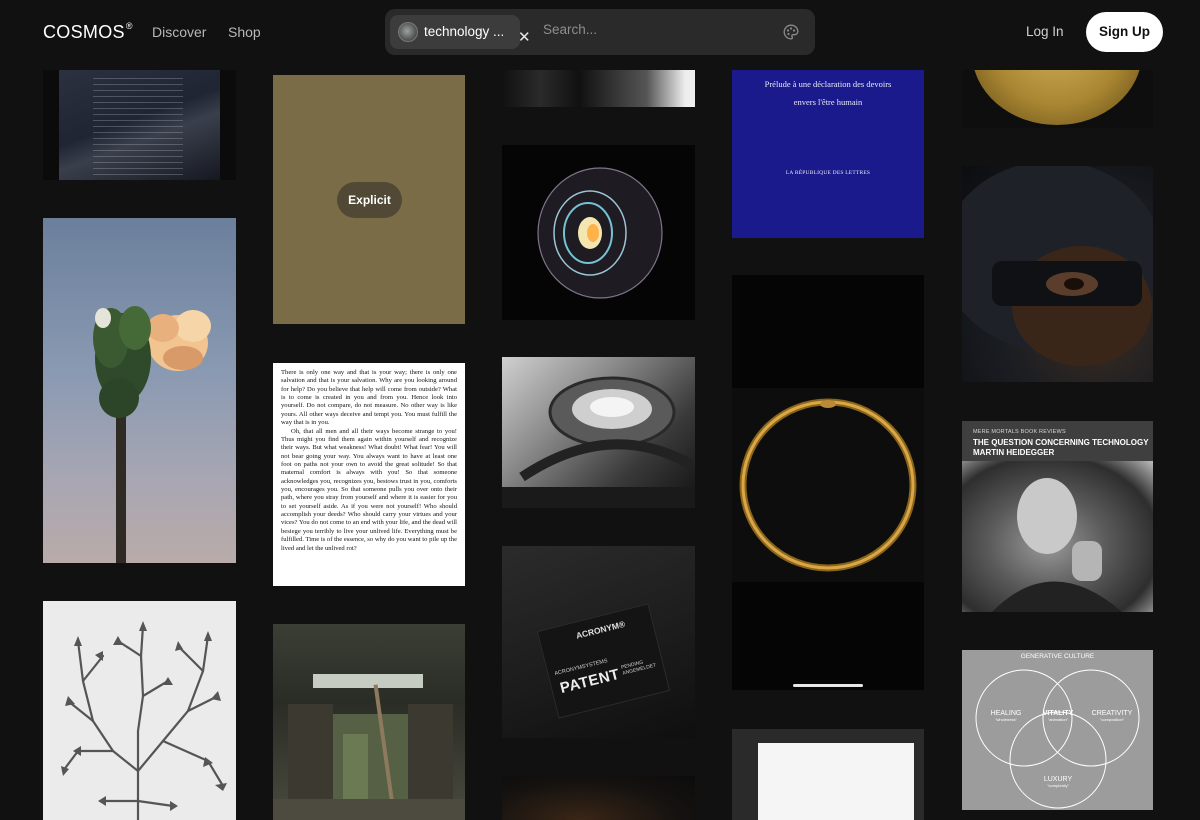 This screenshot has width=1200, height=820. Describe the element at coordinates (828, 685) in the screenshot. I see `home-indicator` at that location.